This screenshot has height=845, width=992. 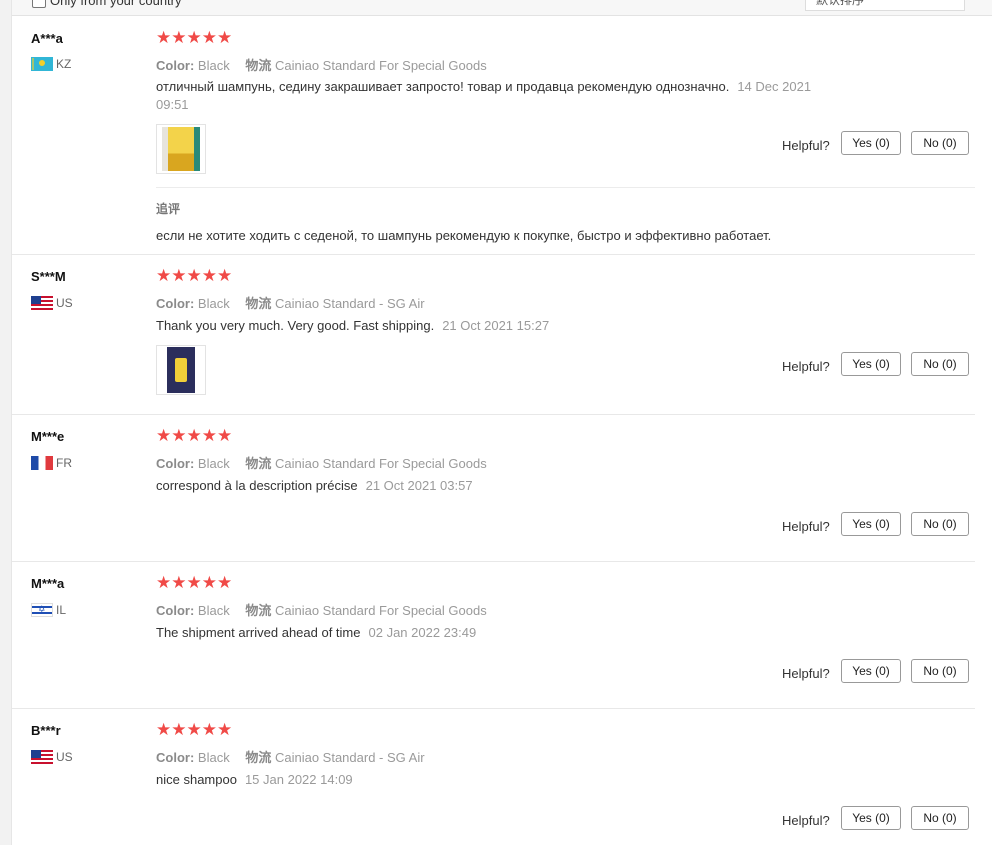 I want to click on country-code: IL, so click(x=61, y=610).